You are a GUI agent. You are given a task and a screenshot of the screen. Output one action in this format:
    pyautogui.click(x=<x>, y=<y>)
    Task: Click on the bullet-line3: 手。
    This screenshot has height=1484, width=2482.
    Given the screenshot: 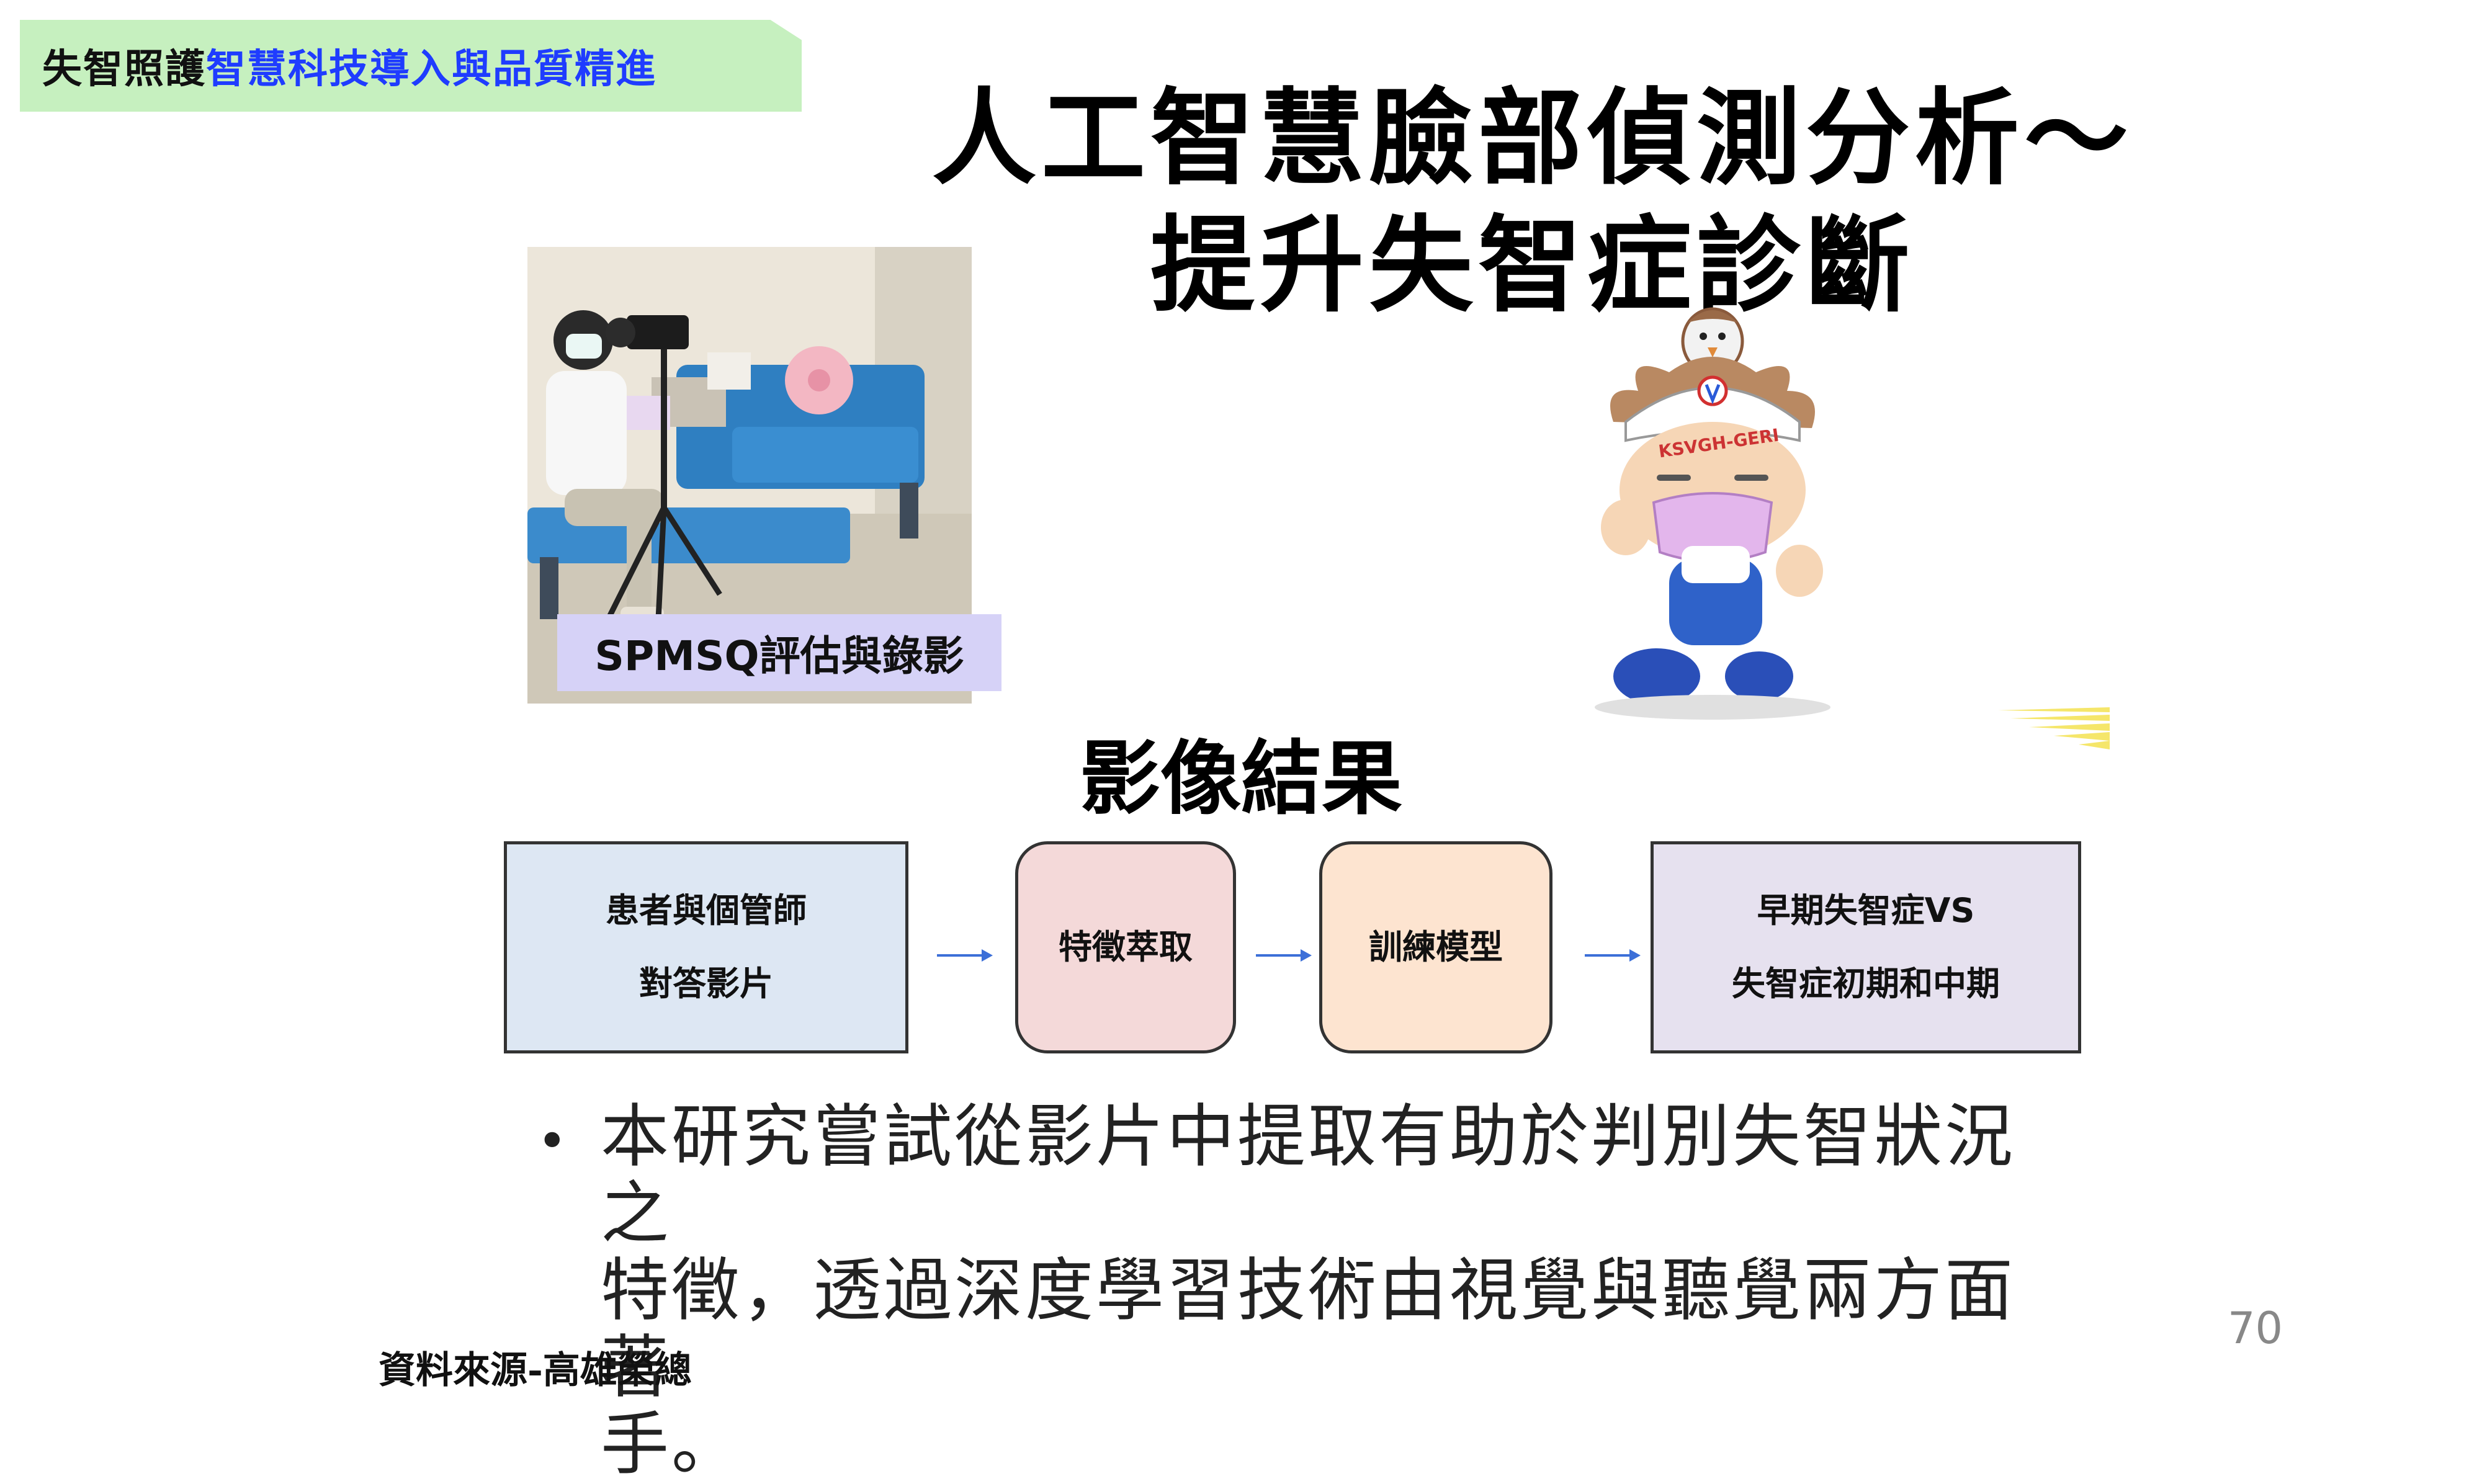 What is the action you would take?
    pyautogui.click(x=671, y=1444)
    